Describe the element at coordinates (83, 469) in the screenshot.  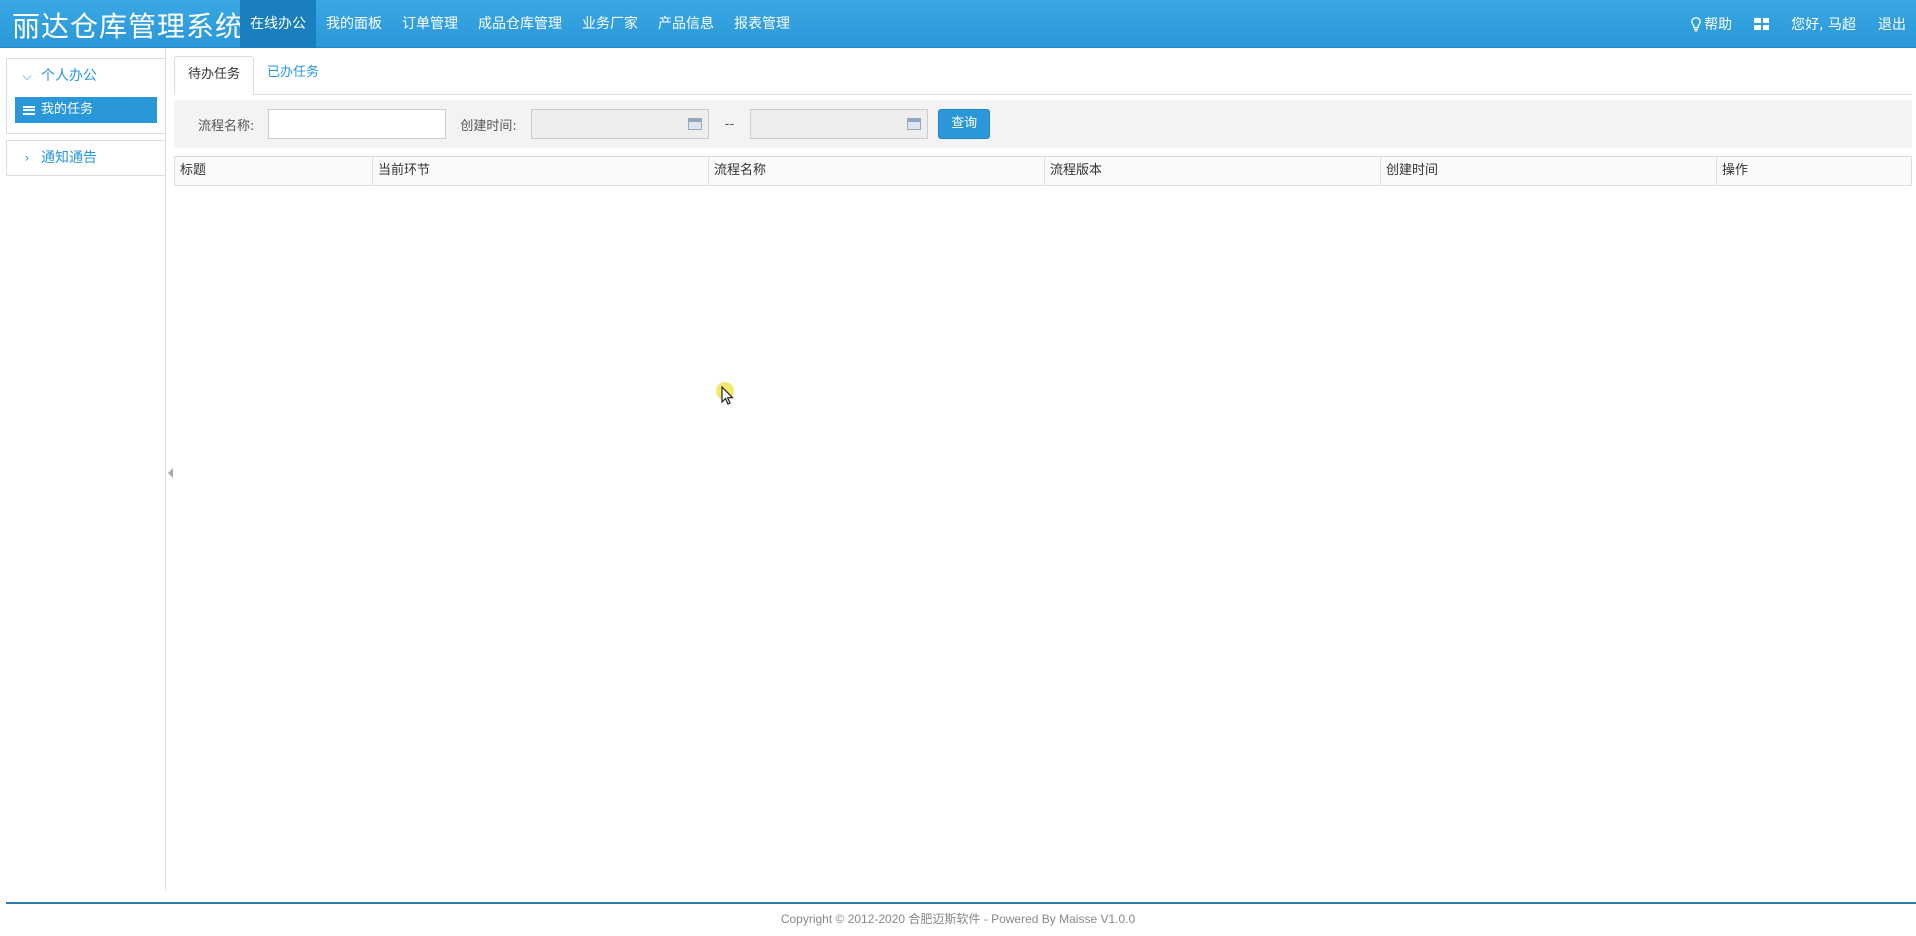
I see `sidebar: ⌵ 个人办公 我的任务 › 通知通告` at that location.